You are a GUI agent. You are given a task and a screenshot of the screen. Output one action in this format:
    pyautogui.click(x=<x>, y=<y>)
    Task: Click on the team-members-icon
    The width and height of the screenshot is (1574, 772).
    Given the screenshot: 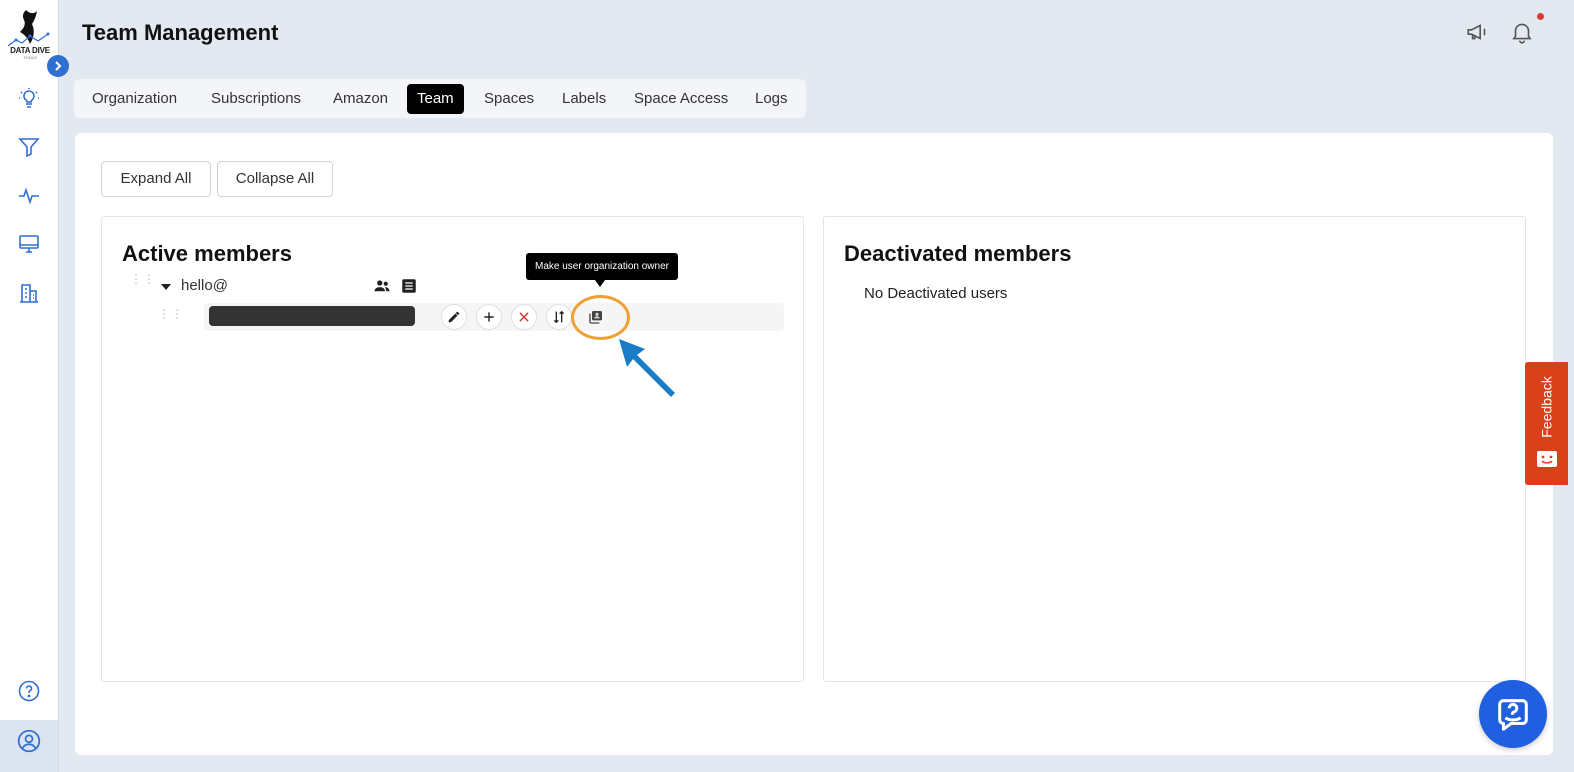 What is the action you would take?
    pyautogui.click(x=382, y=286)
    